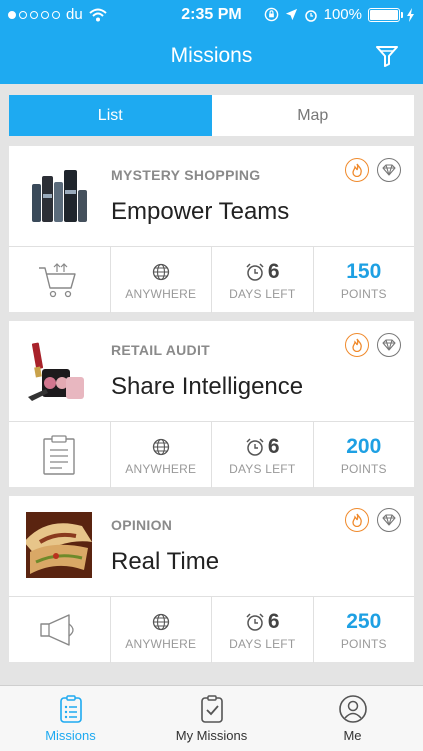 Image resolution: width=423 pixels, height=751 pixels. I want to click on nav-bar: Missions, so click(211, 57).